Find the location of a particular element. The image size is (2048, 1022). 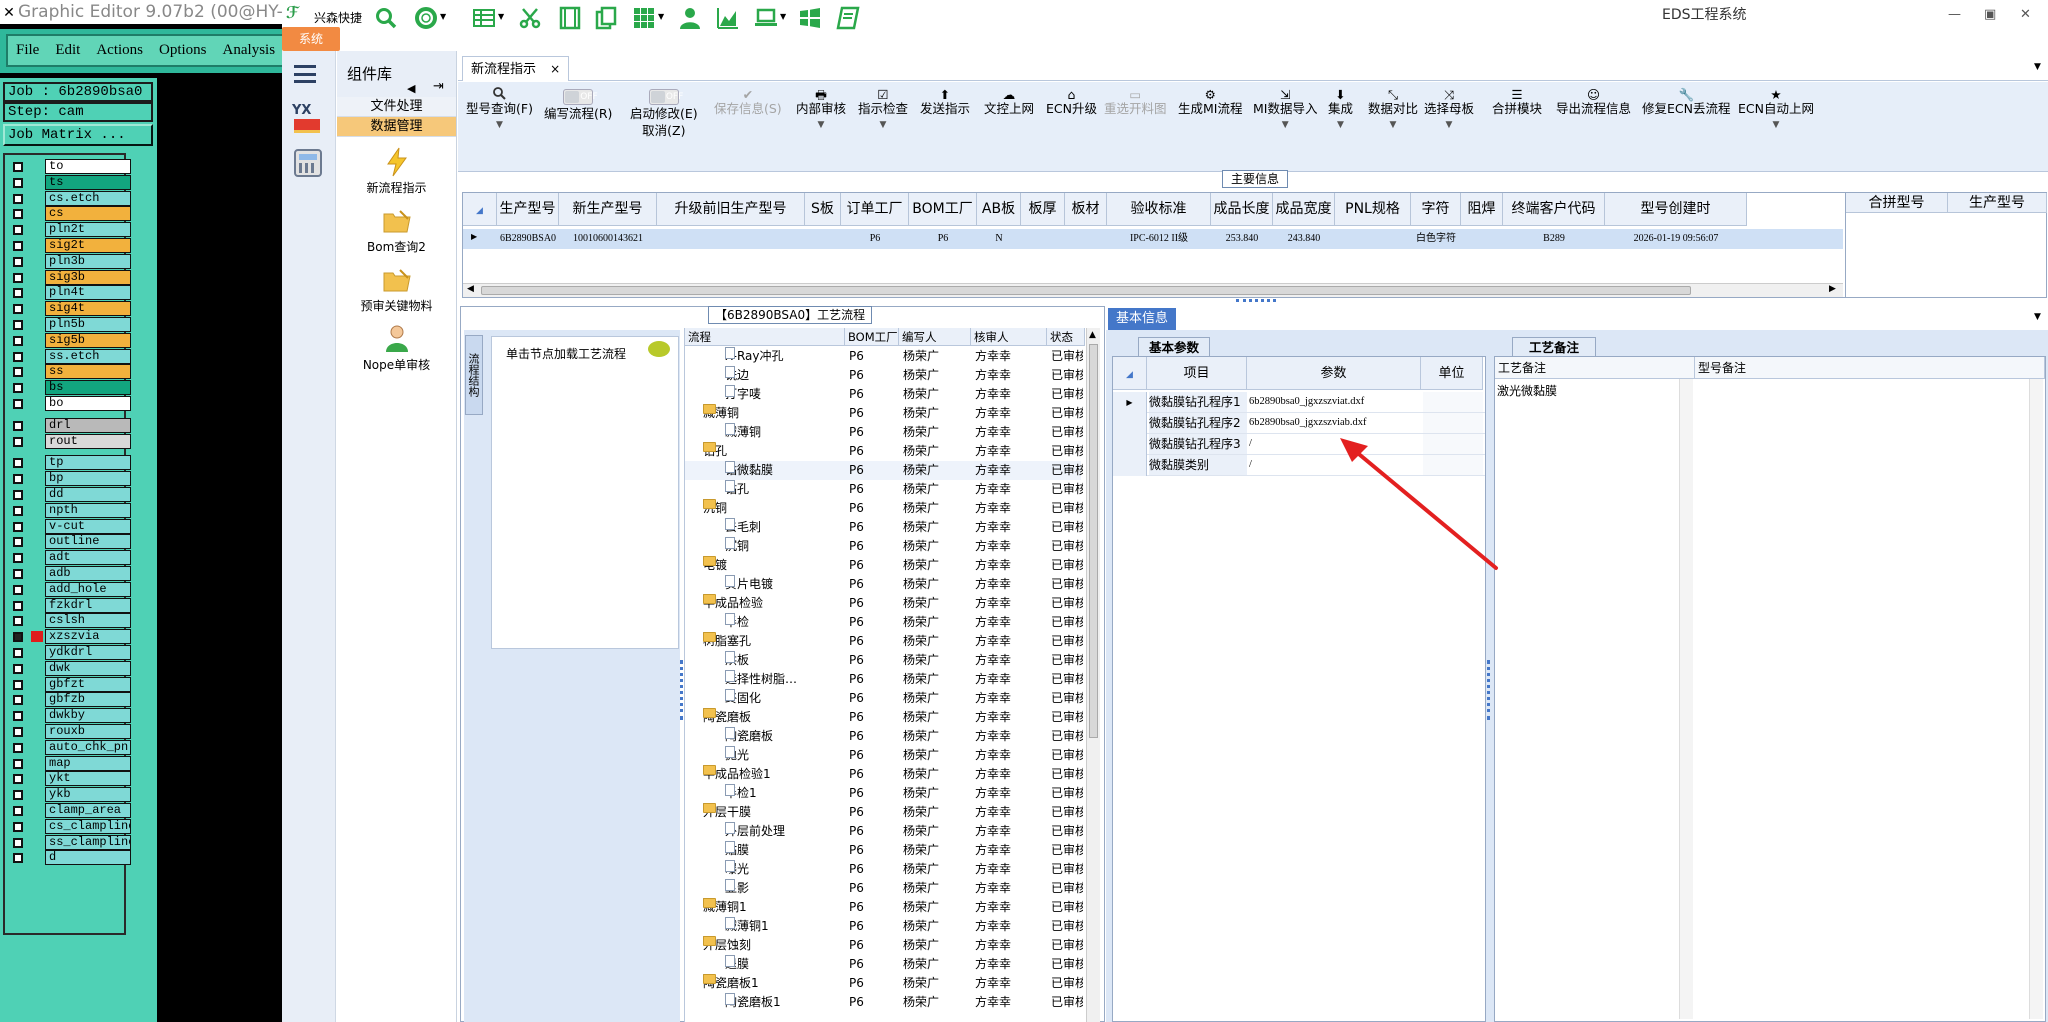

process-name-cell: 抛光 is located at coordinates (785, 755).